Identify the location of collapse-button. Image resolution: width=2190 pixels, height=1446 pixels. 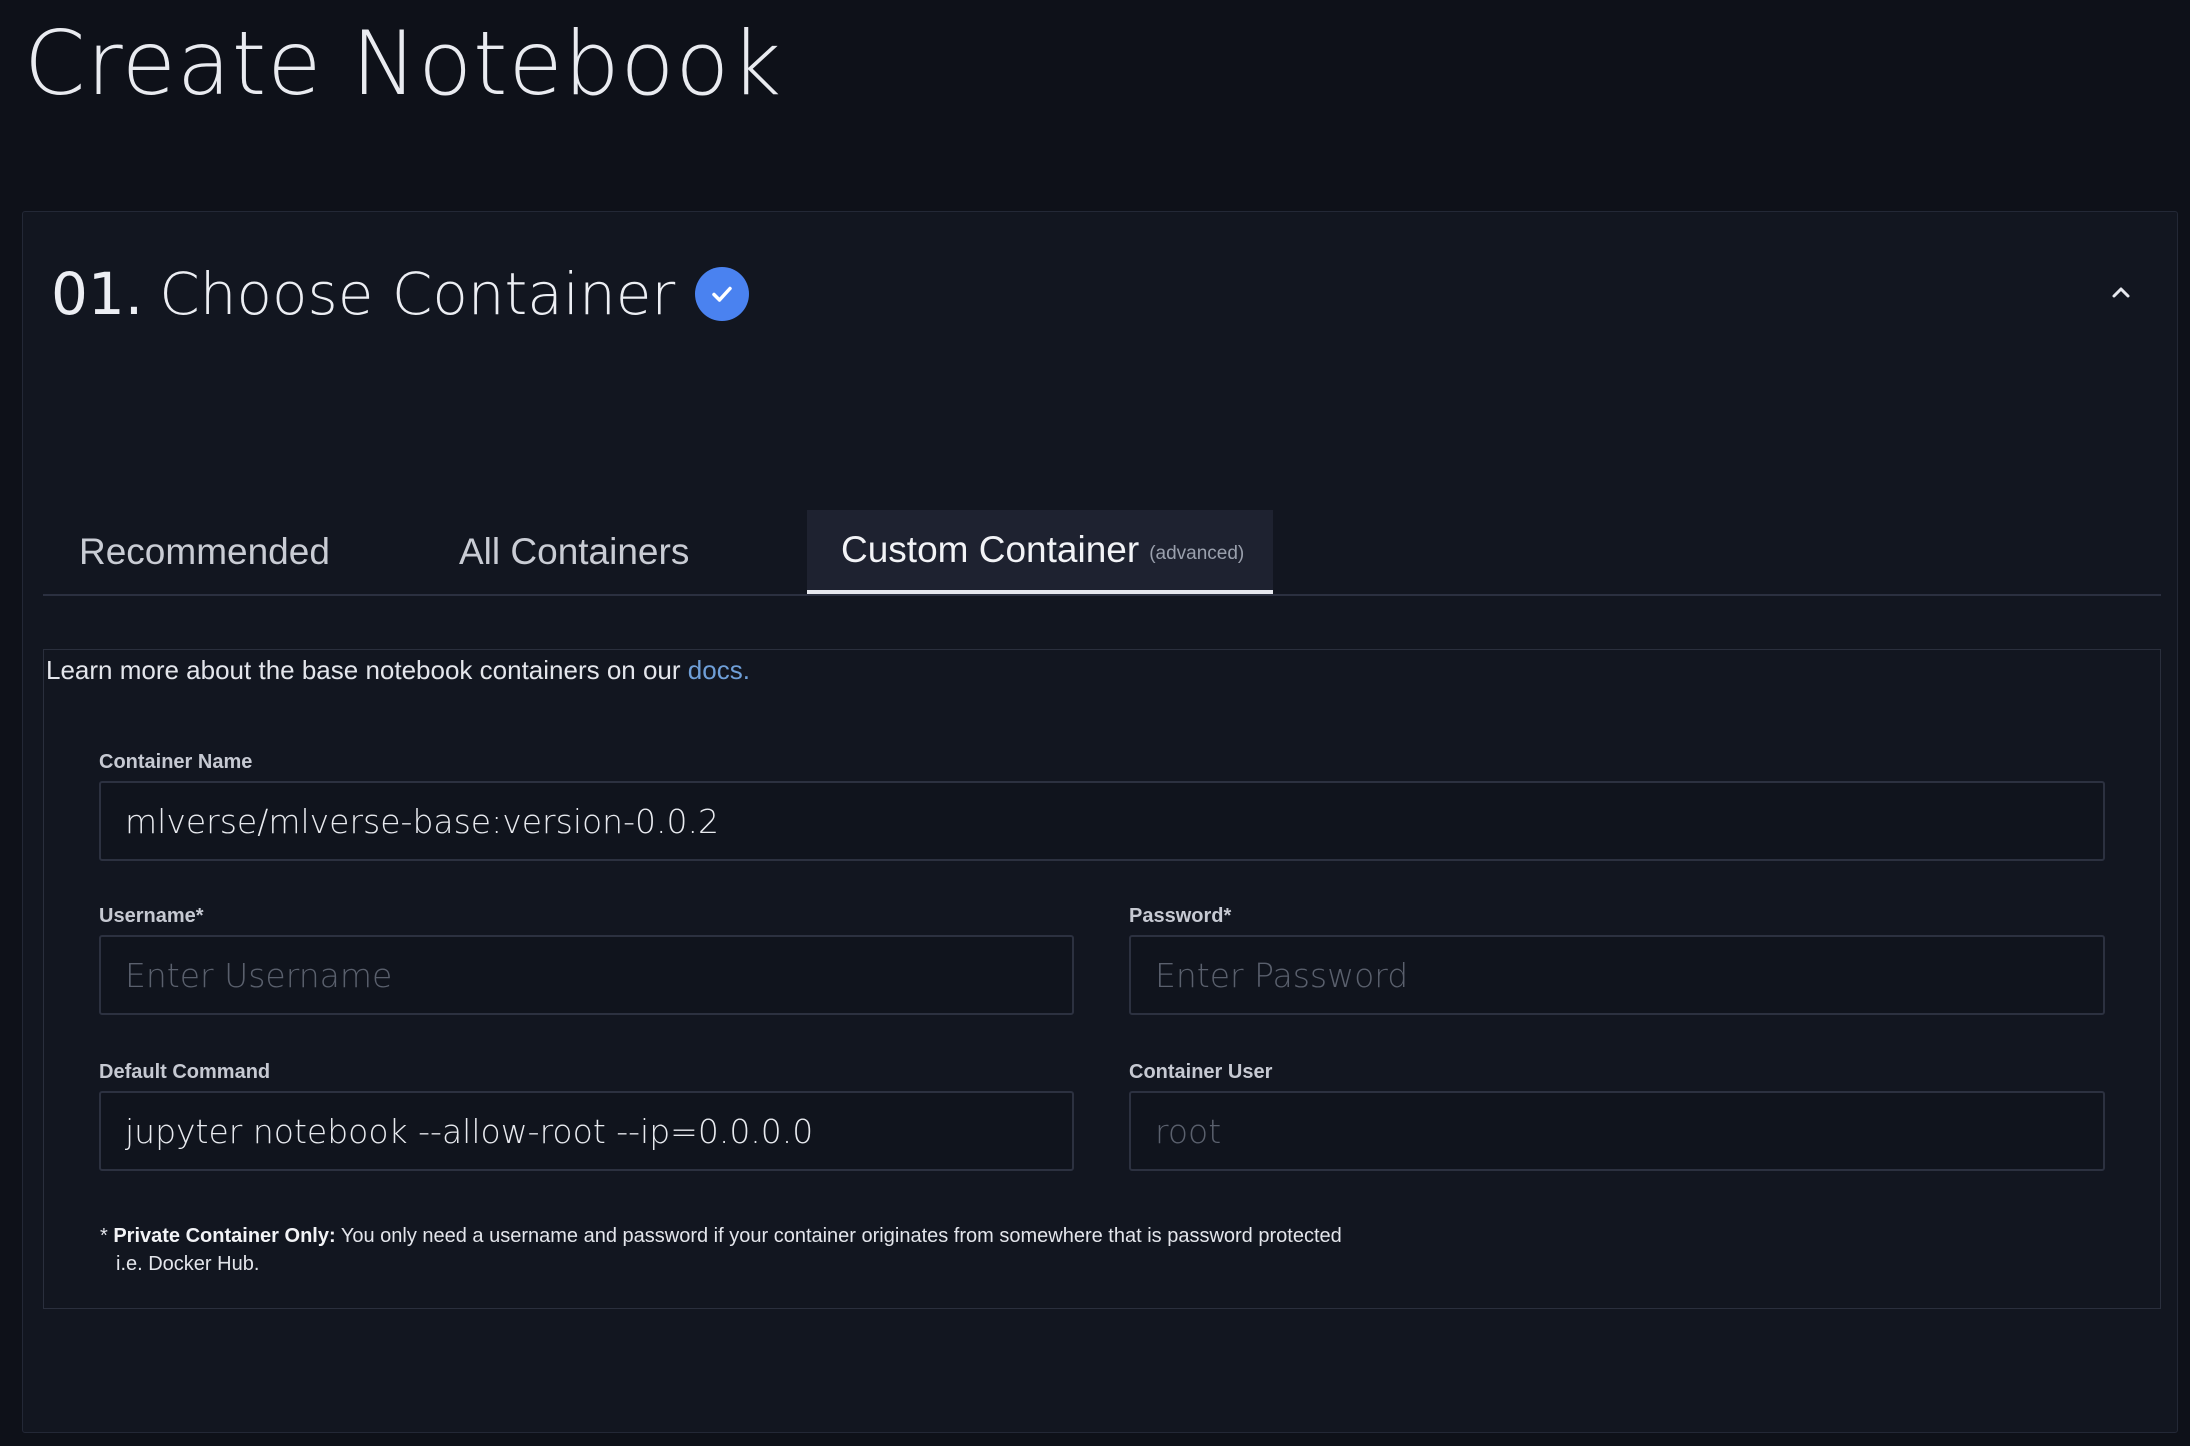
(2121, 292).